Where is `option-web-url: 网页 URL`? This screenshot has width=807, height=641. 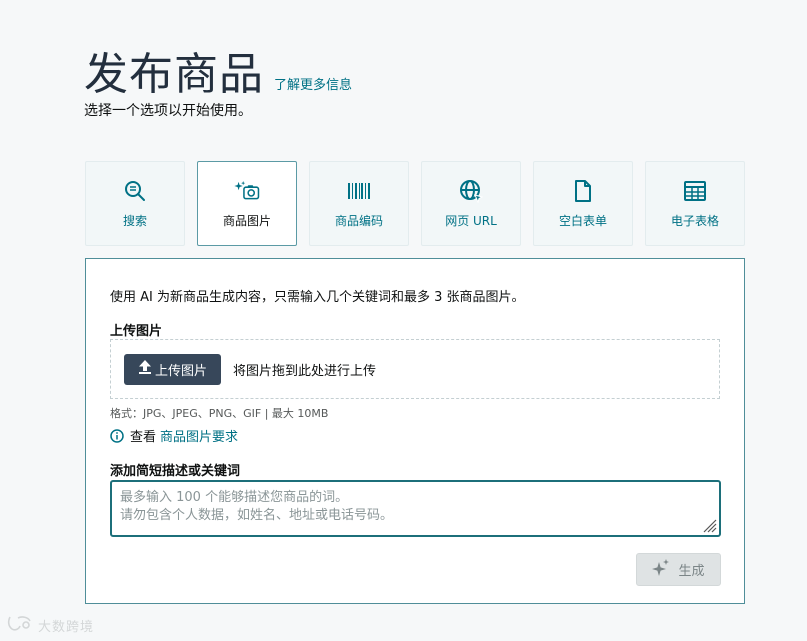 option-web-url: 网页 URL is located at coordinates (471, 203).